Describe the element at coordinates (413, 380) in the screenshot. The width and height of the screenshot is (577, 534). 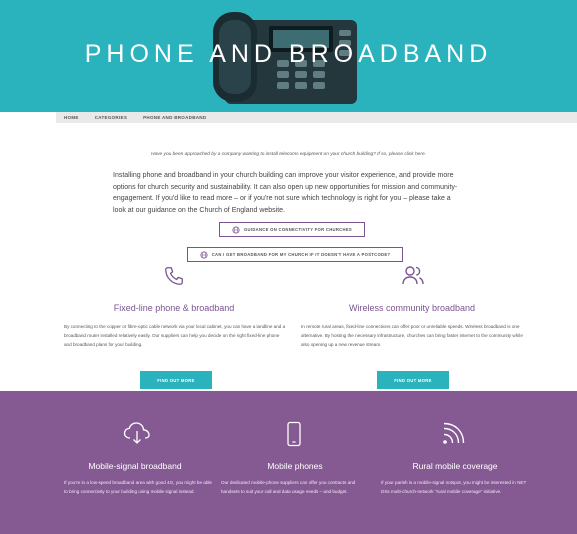
I see `wireless-find-out-more-button: FIND OUT MORE` at that location.